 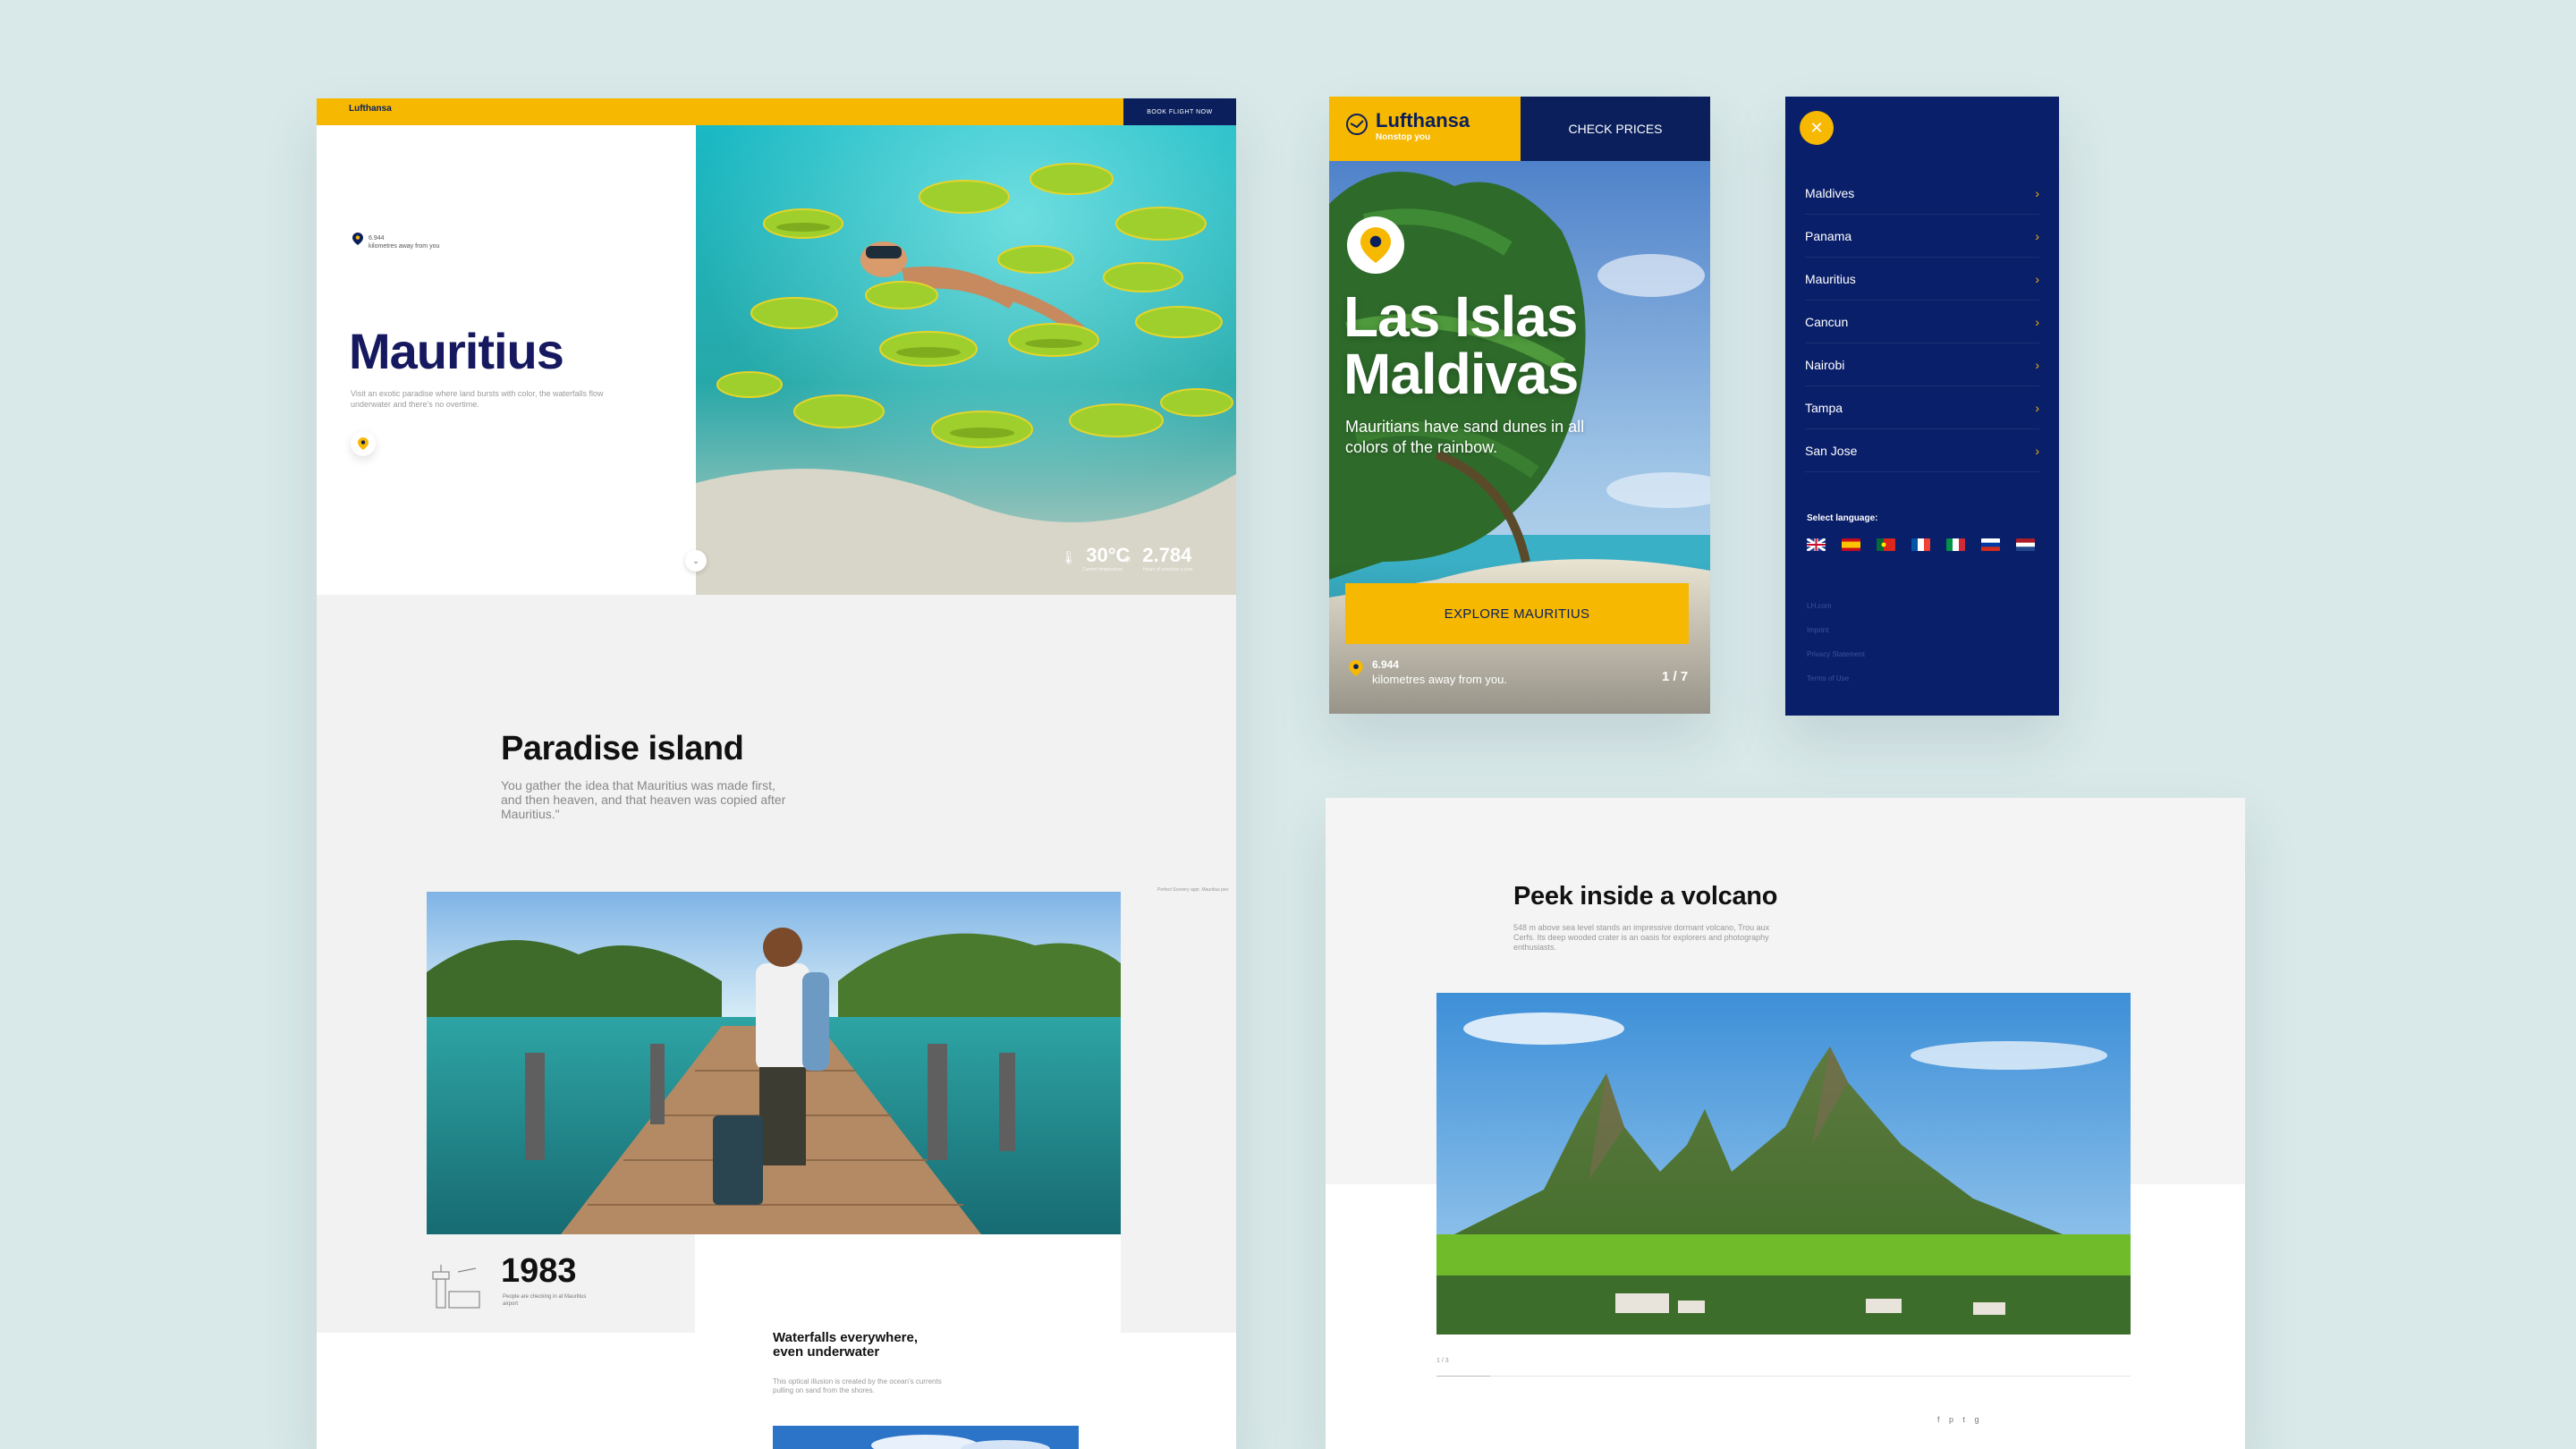 What do you see at coordinates (1830, 278) in the screenshot?
I see `menu-item-label: Mauritius` at bounding box center [1830, 278].